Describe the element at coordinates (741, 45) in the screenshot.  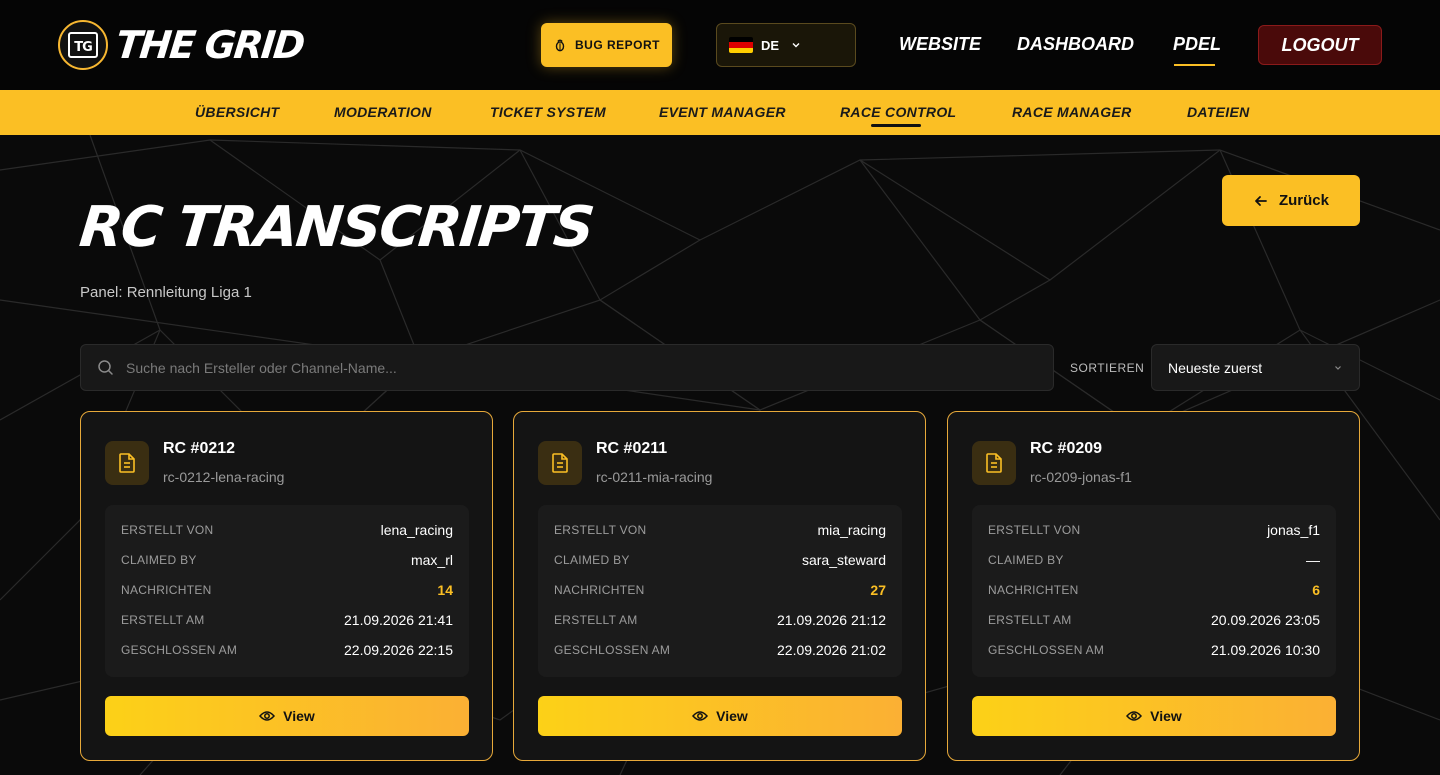
I see `german-flag-icon` at that location.